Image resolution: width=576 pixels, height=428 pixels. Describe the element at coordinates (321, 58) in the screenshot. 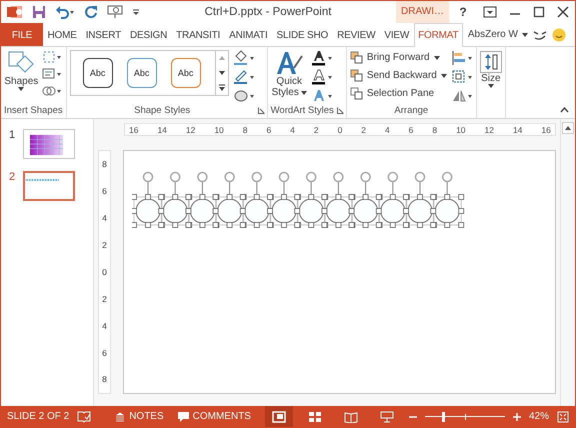

I see `text-fill-icon` at that location.